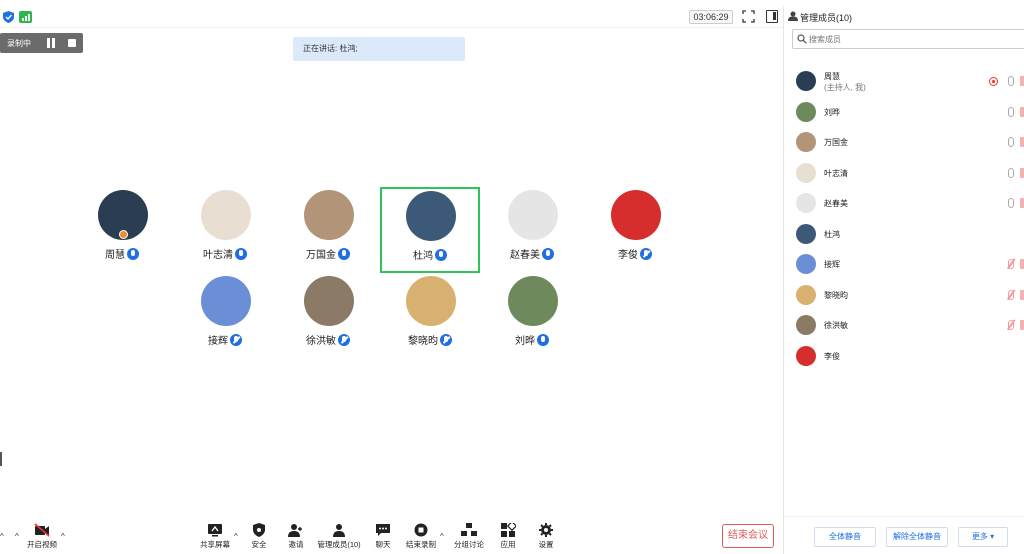  What do you see at coordinates (832, 264) in the screenshot?
I see `member-name: 接辉` at bounding box center [832, 264].